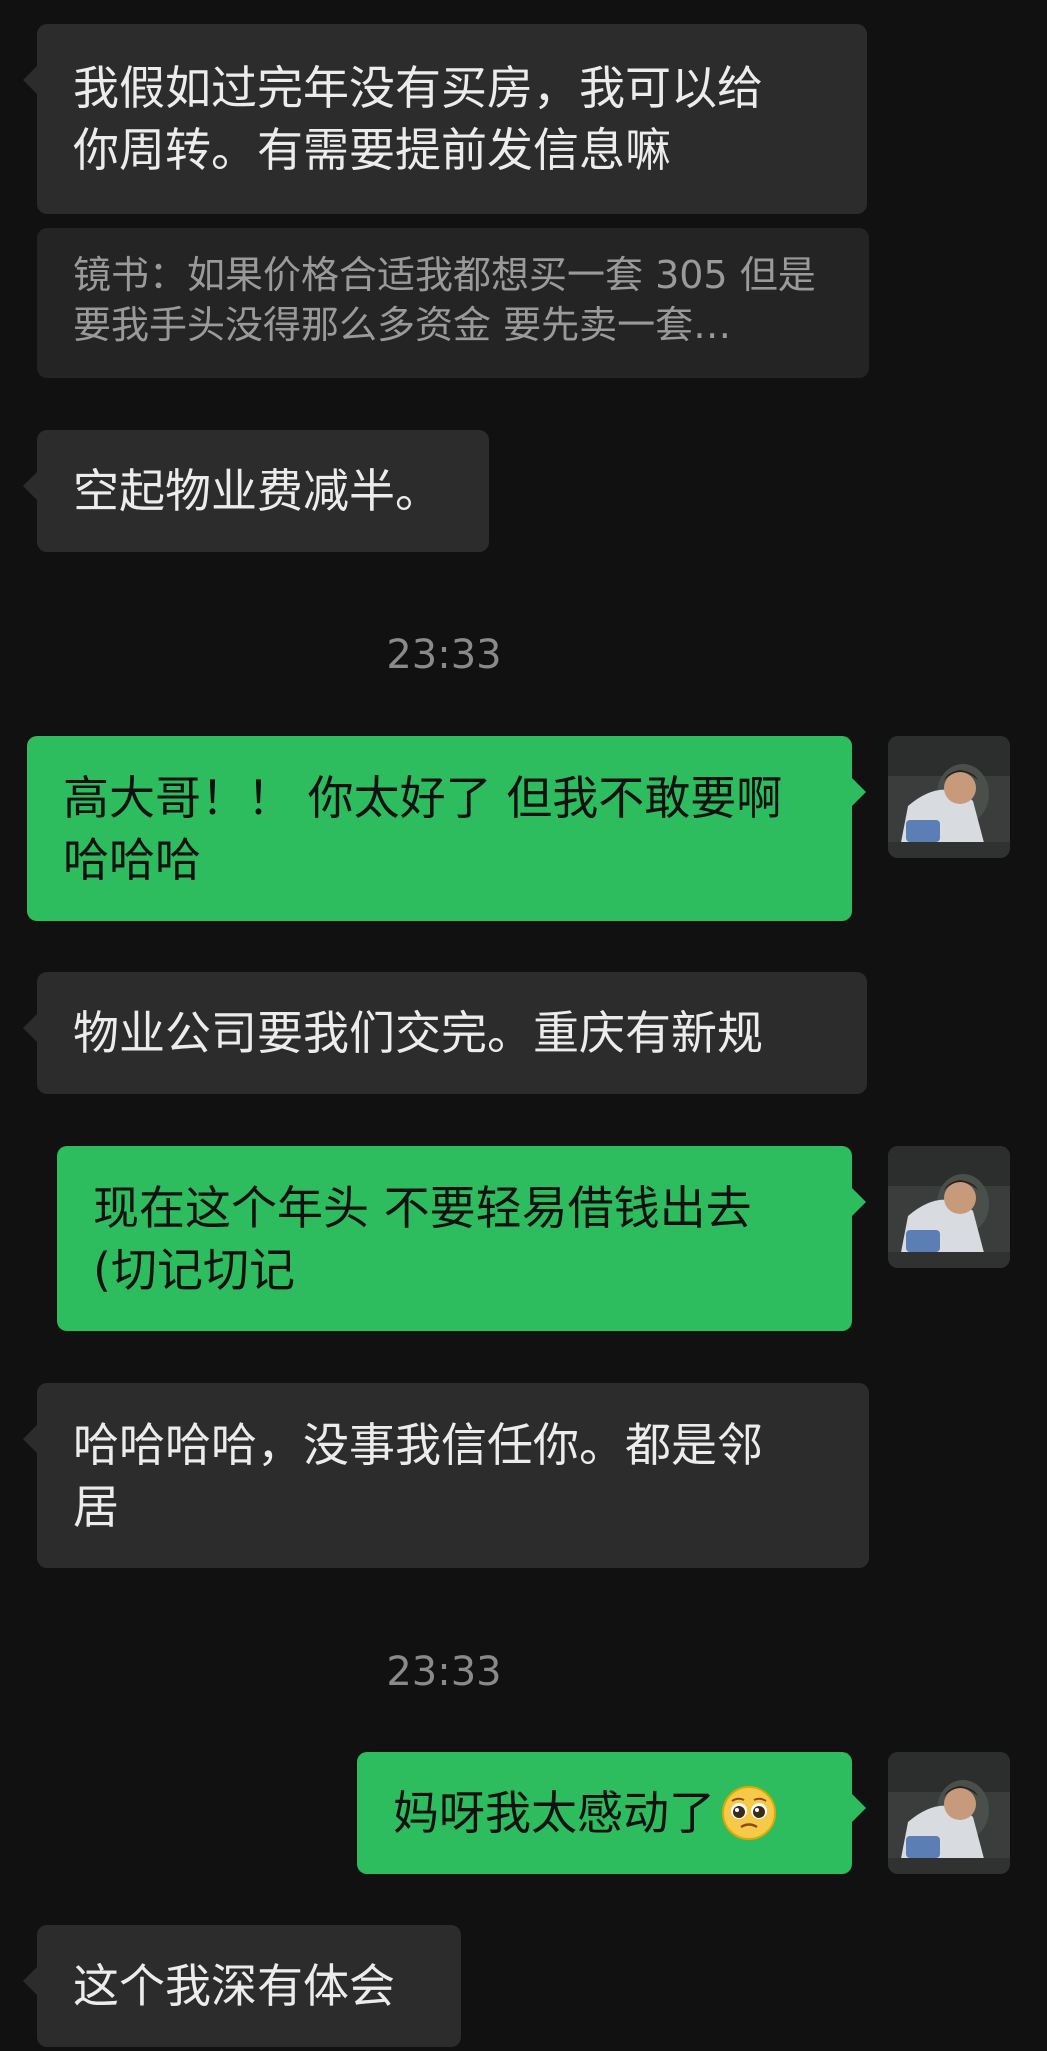  I want to click on incoming-message: 空起物业费减半。, so click(256, 491).